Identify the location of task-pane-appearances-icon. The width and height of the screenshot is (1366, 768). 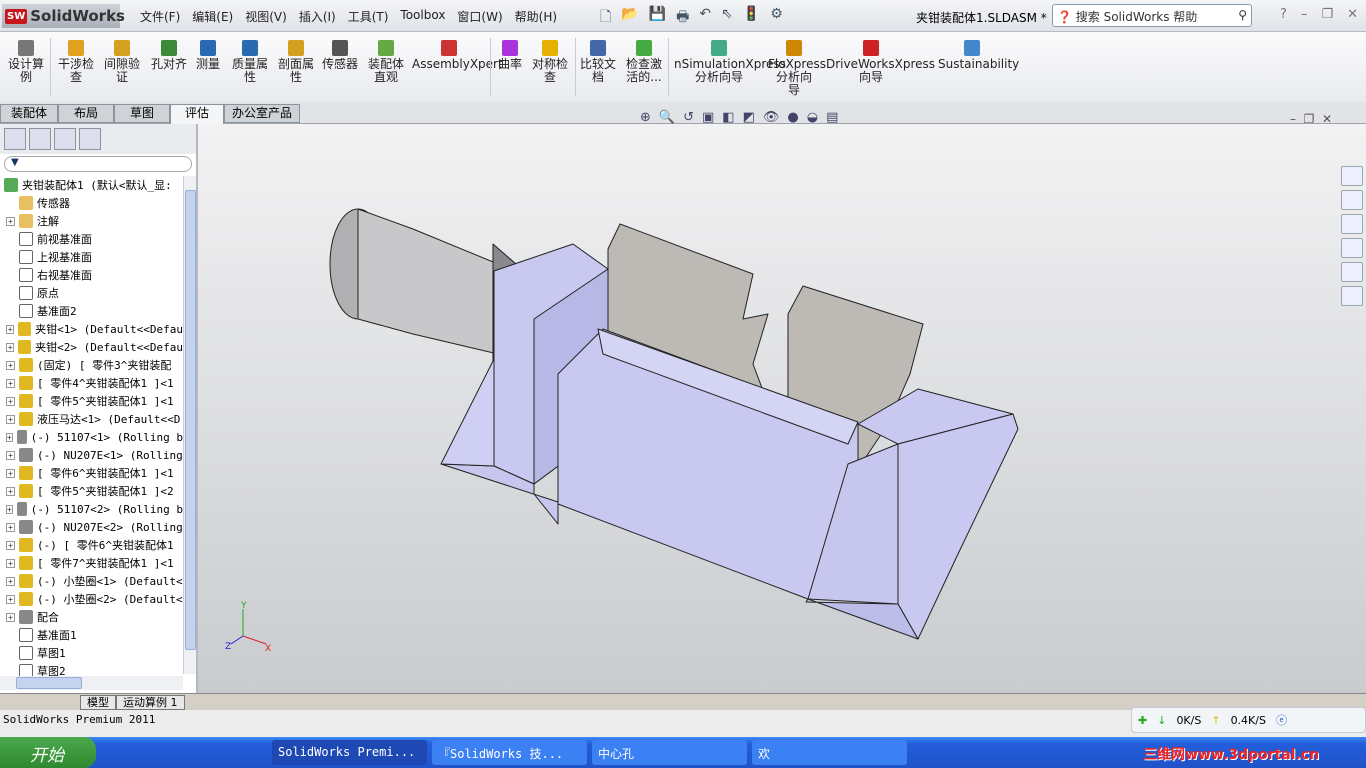
(1352, 272).